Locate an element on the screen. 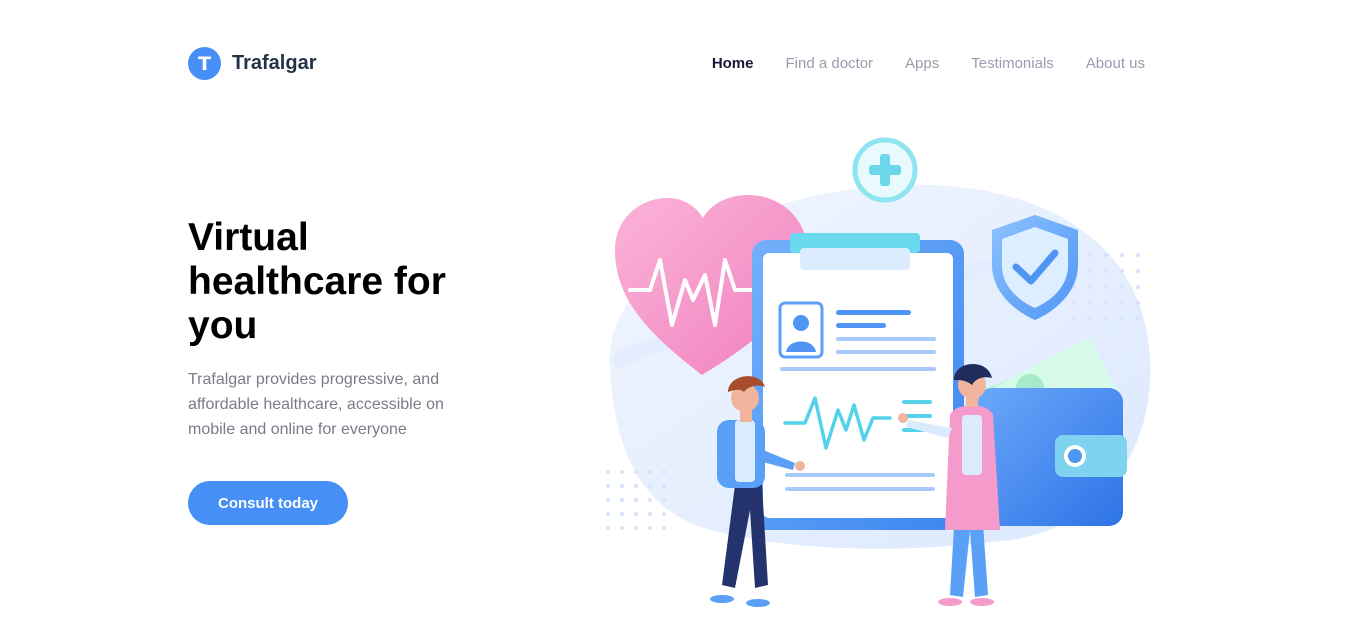  nav-find-a-doctor: Find a doctor is located at coordinates (830, 64).